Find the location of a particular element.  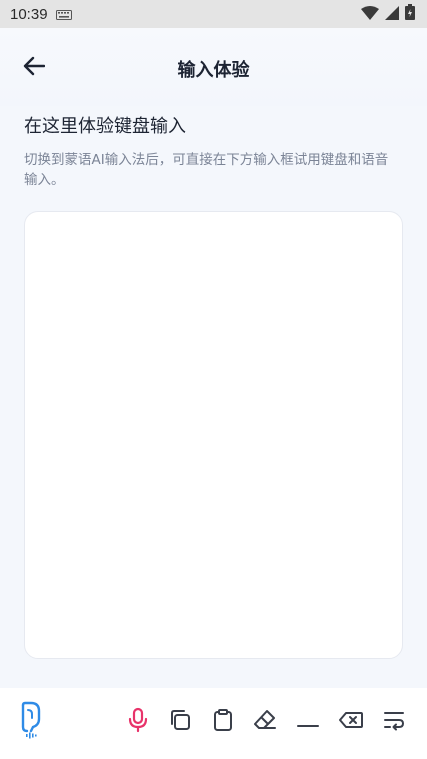

newline-icon is located at coordinates (394, 722).